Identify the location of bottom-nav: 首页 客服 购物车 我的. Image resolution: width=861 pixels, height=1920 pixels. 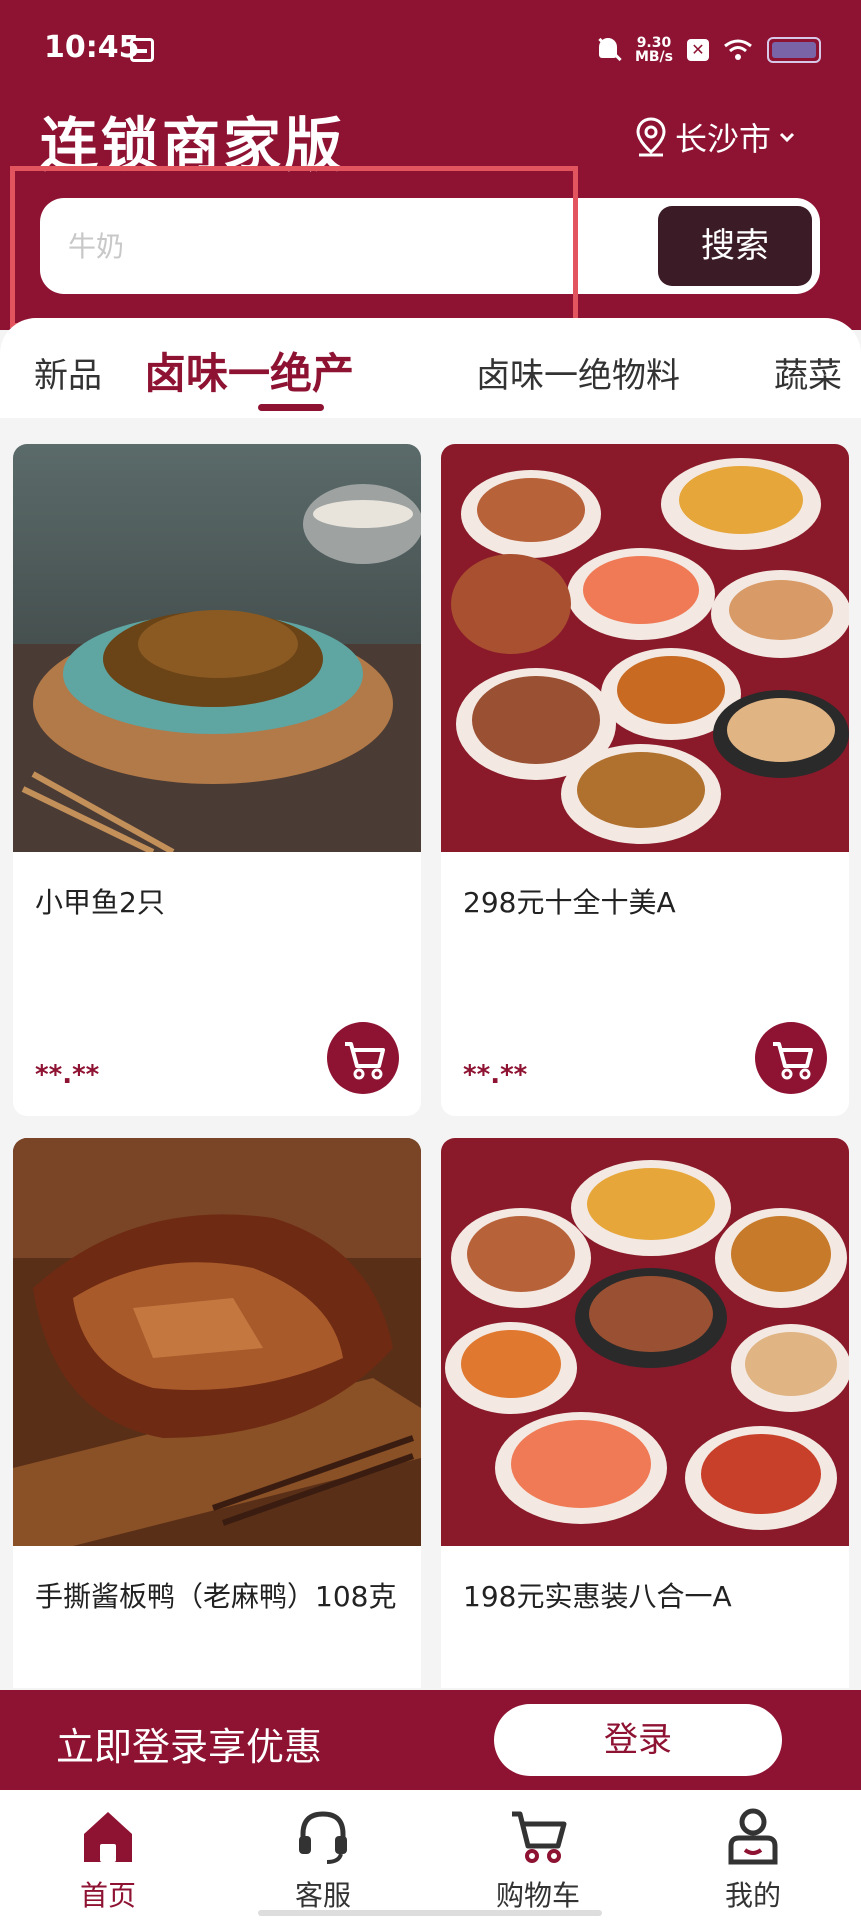
(430, 1855).